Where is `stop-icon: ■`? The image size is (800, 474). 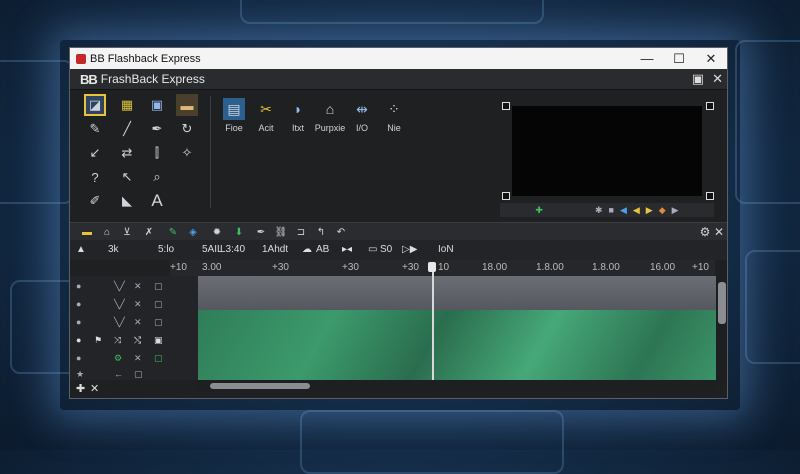 stop-icon: ■ is located at coordinates (611, 210).